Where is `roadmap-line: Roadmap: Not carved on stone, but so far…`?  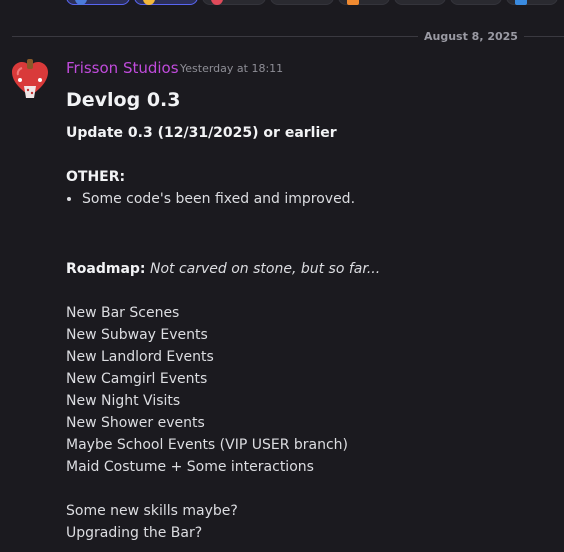
roadmap-line: Roadmap: Not carved on stone, but so far… is located at coordinates (306, 269).